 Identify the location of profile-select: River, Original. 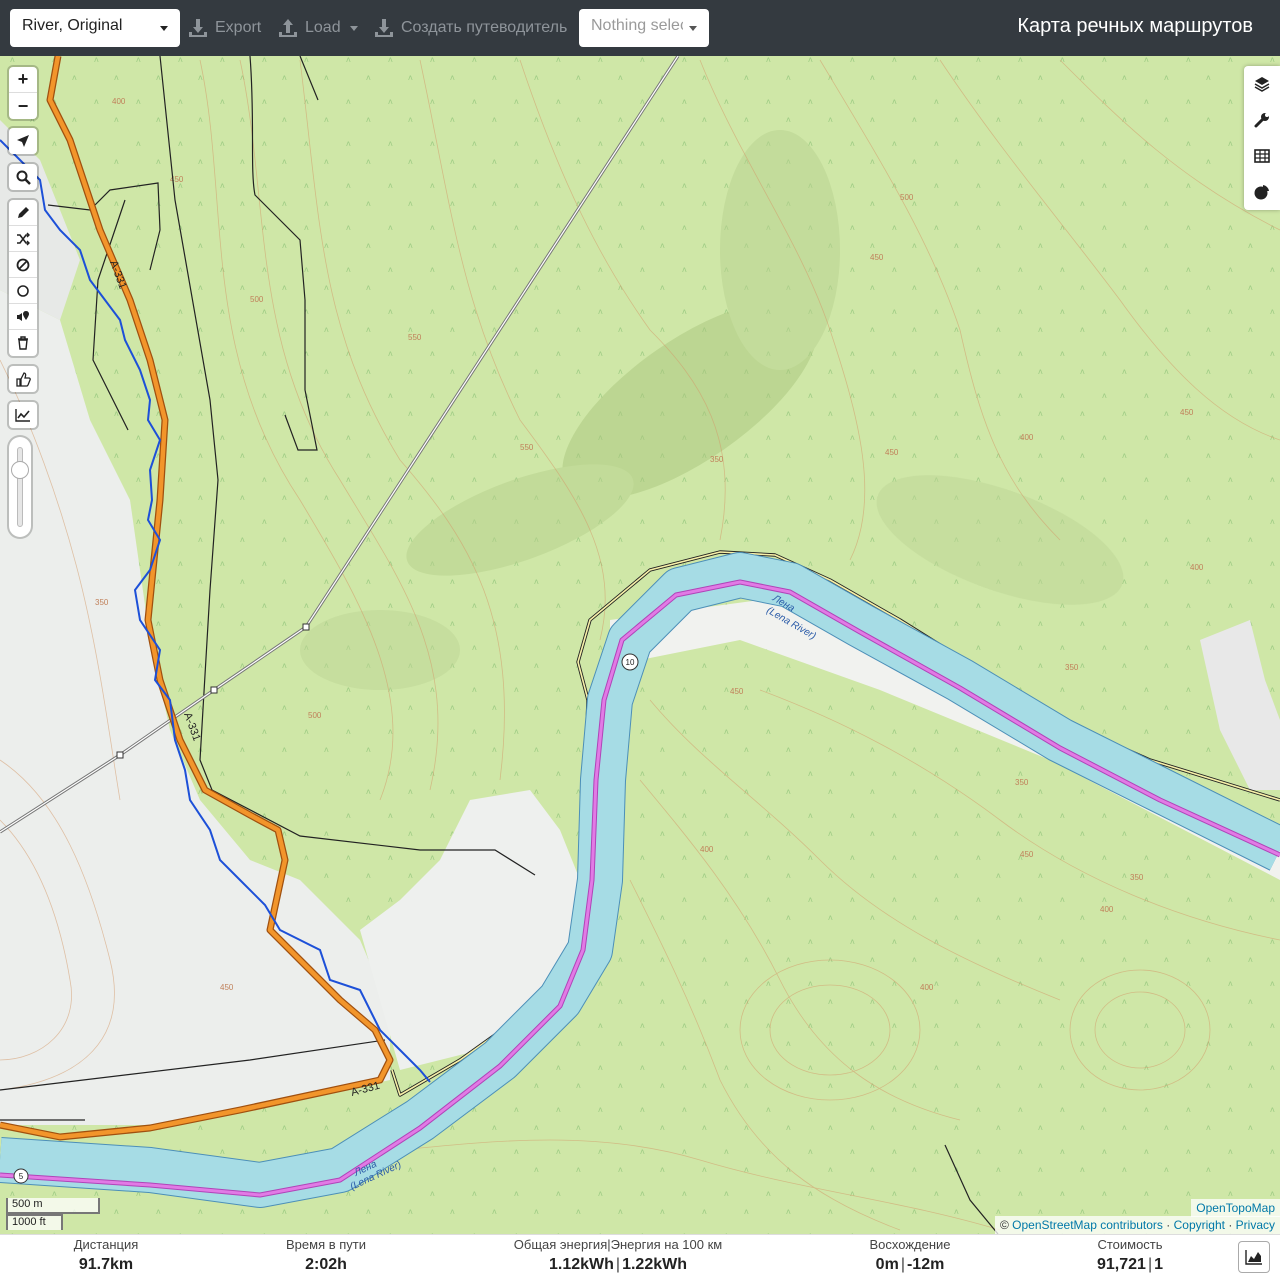
(95, 28).